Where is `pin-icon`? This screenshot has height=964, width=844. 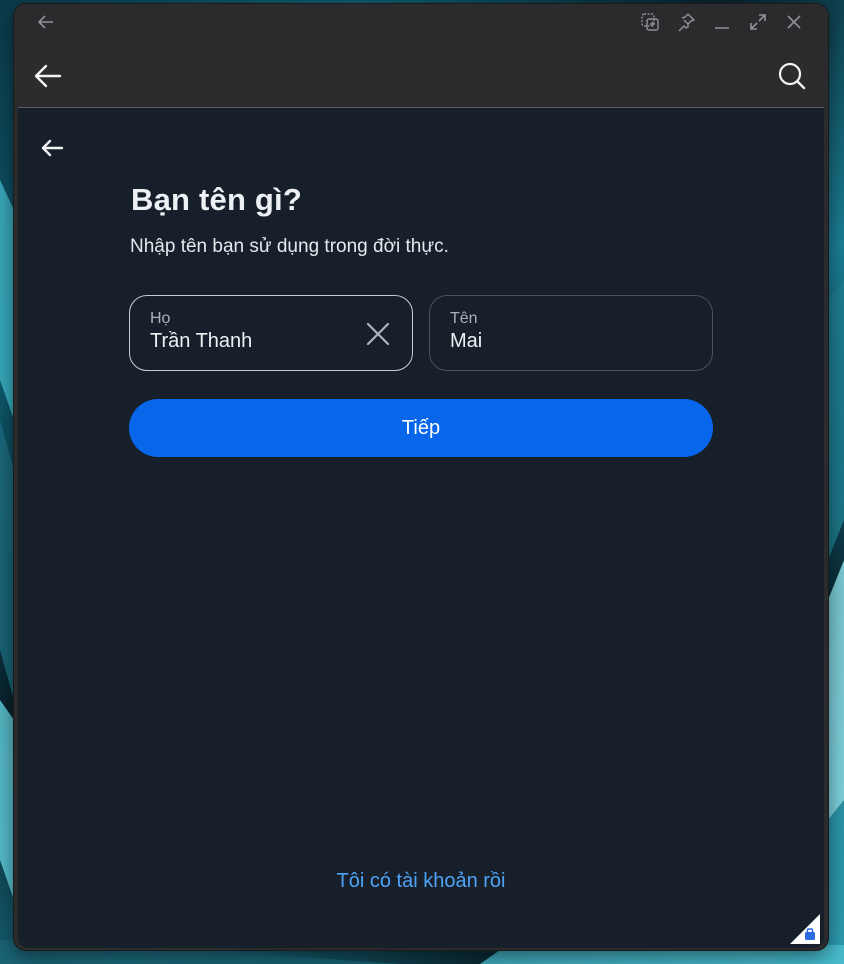
pin-icon is located at coordinates (686, 22).